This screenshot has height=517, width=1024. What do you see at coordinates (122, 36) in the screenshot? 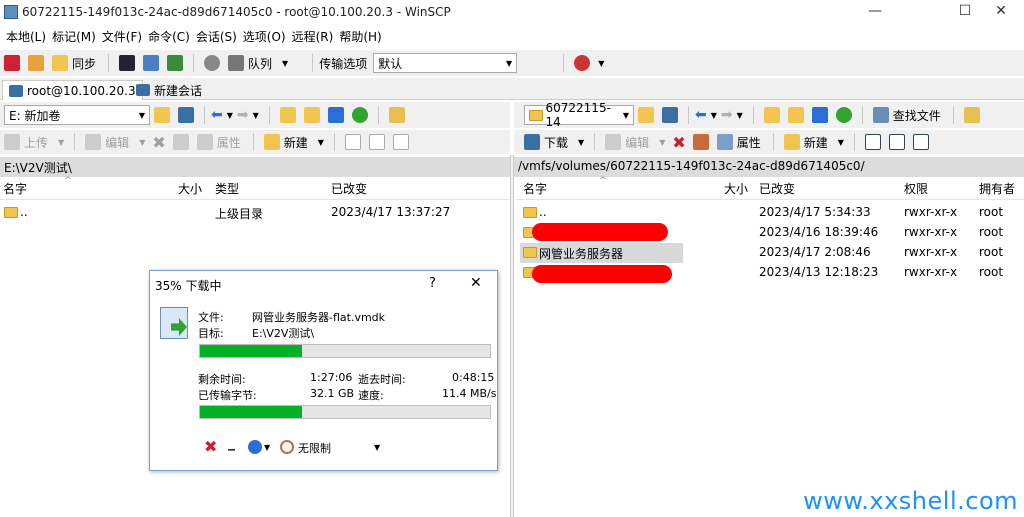
I see `menu-file: 文件(F)` at bounding box center [122, 36].